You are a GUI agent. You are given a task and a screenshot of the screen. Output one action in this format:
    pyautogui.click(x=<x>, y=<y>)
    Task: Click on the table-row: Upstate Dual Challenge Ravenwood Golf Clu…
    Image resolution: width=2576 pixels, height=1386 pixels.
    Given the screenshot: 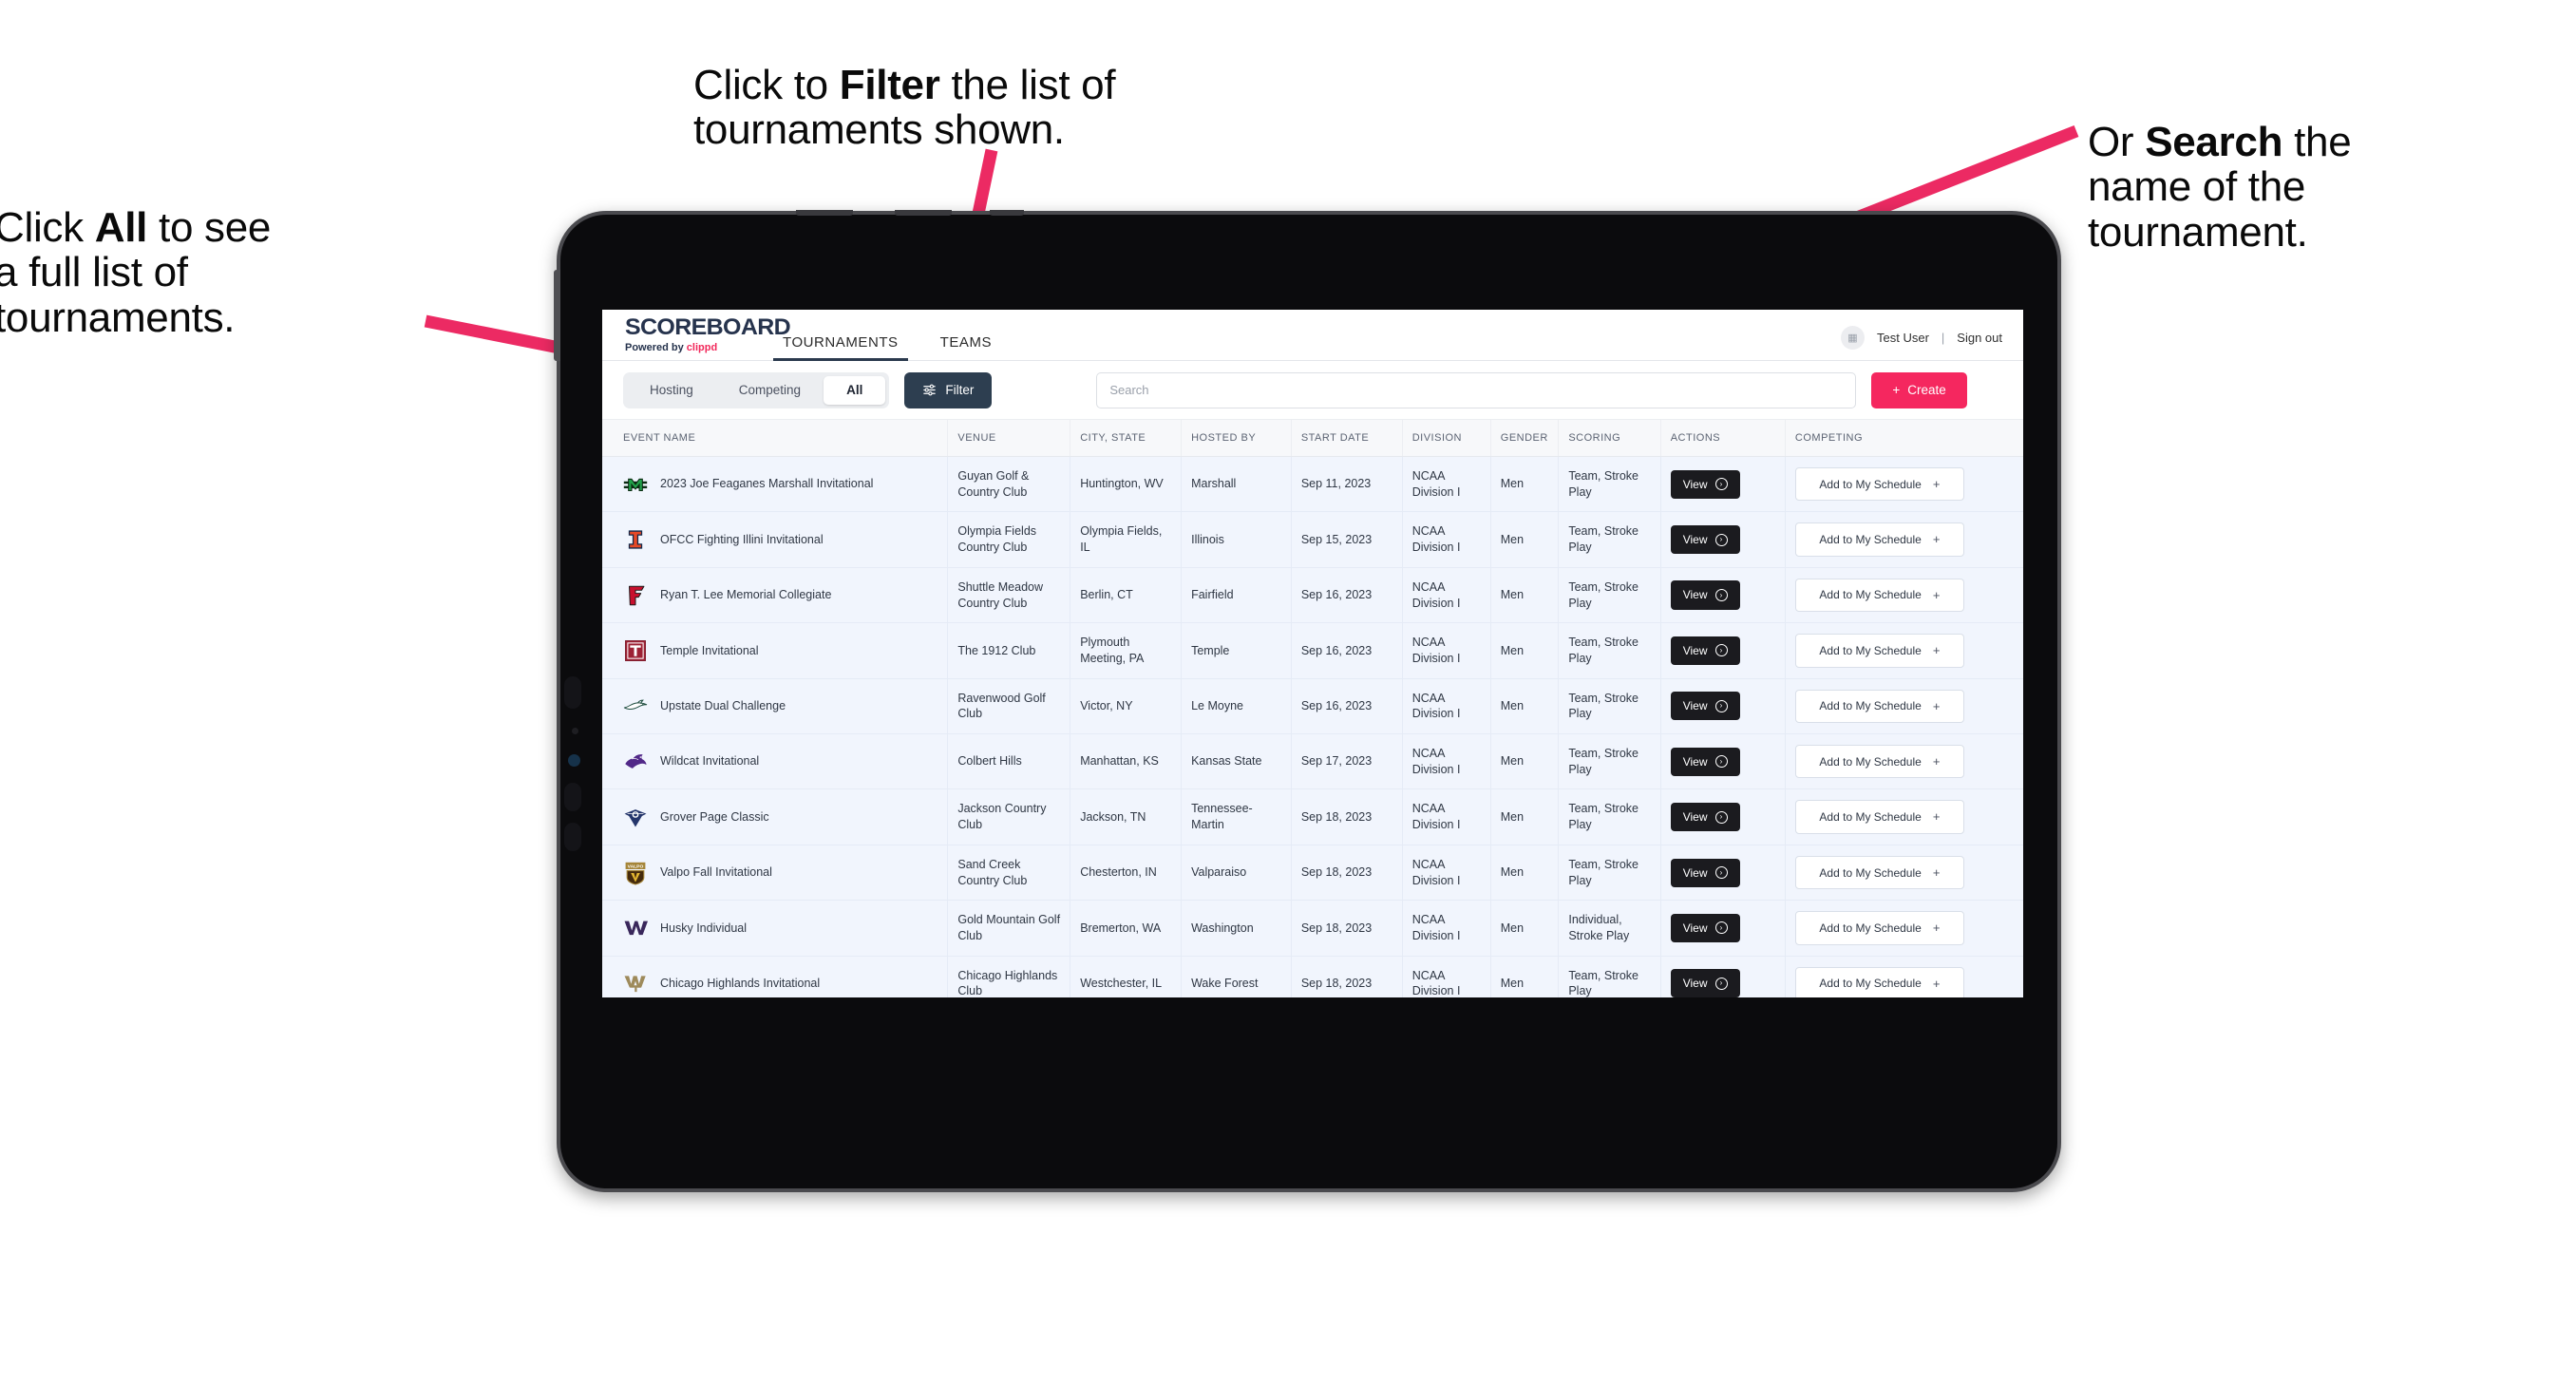 What is the action you would take?
    pyautogui.click(x=1312, y=706)
    